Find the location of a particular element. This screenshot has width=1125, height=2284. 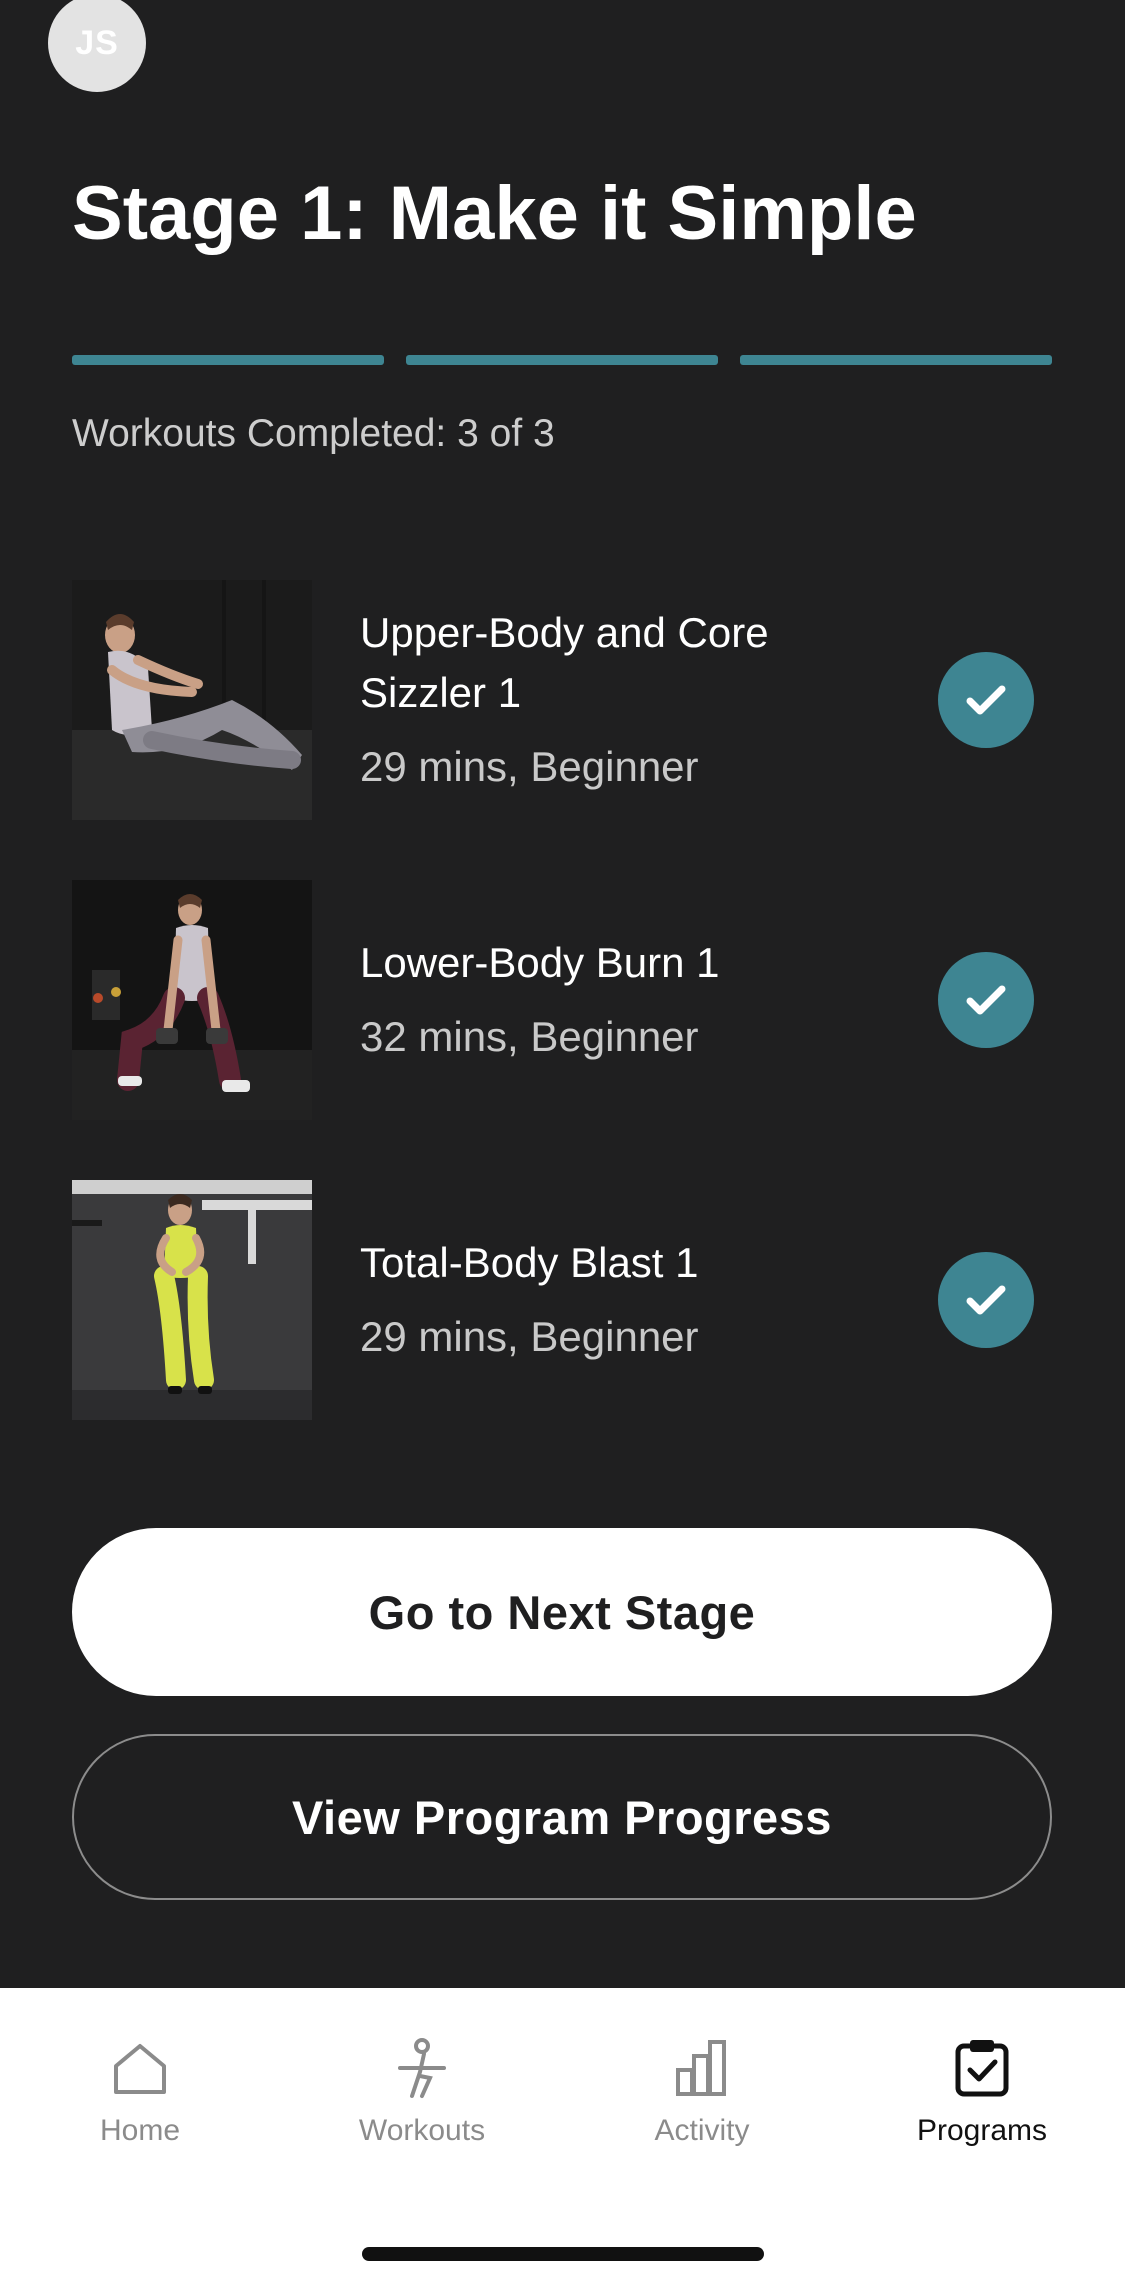

tab-home: Home is located at coordinates (140, 2090).